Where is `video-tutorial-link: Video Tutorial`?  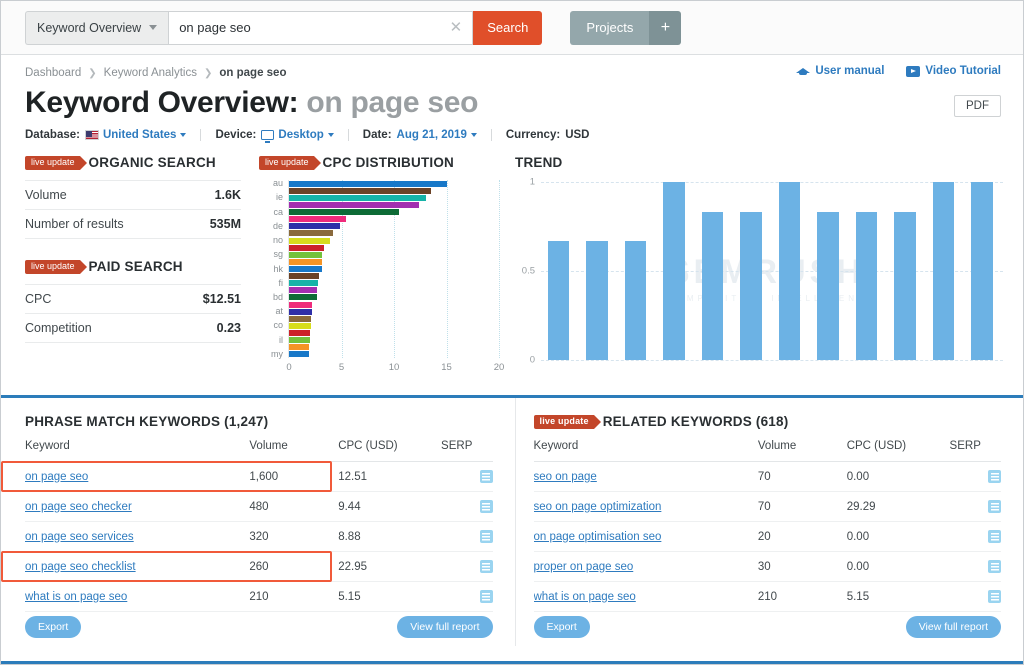 video-tutorial-link: Video Tutorial is located at coordinates (953, 71).